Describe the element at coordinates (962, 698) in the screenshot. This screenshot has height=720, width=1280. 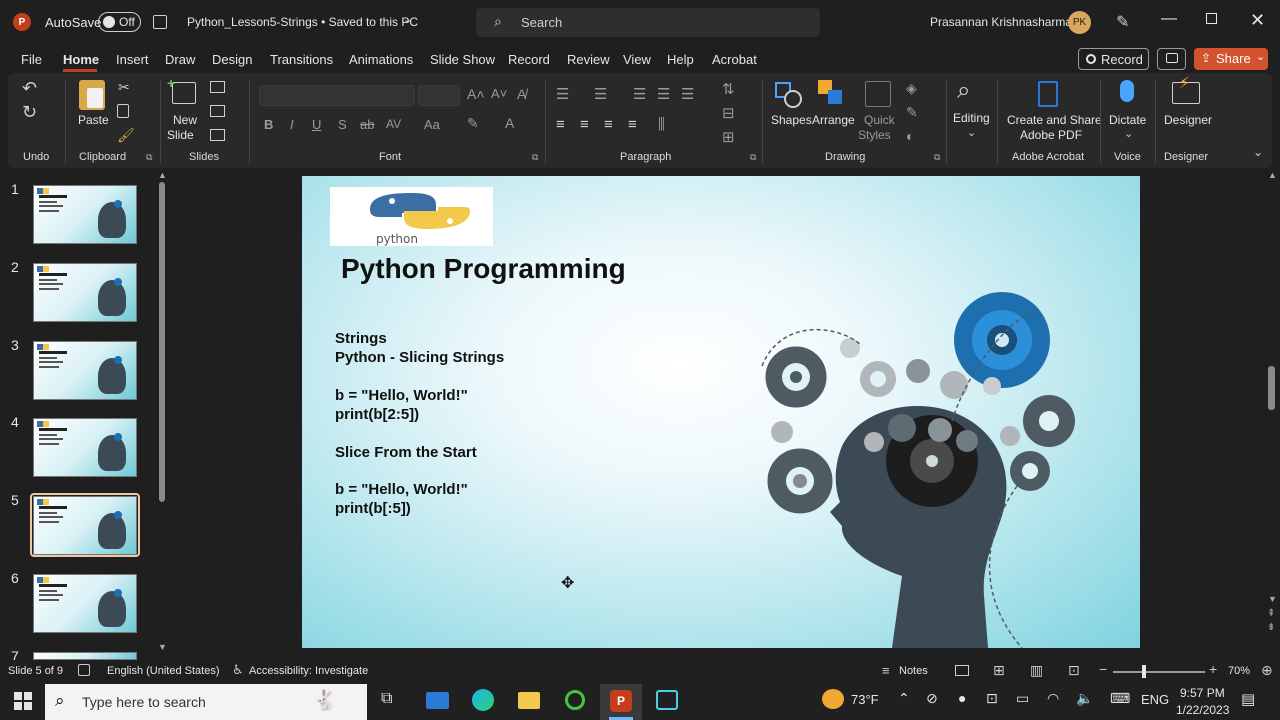
I see `microphone-tray-icon: ●` at that location.